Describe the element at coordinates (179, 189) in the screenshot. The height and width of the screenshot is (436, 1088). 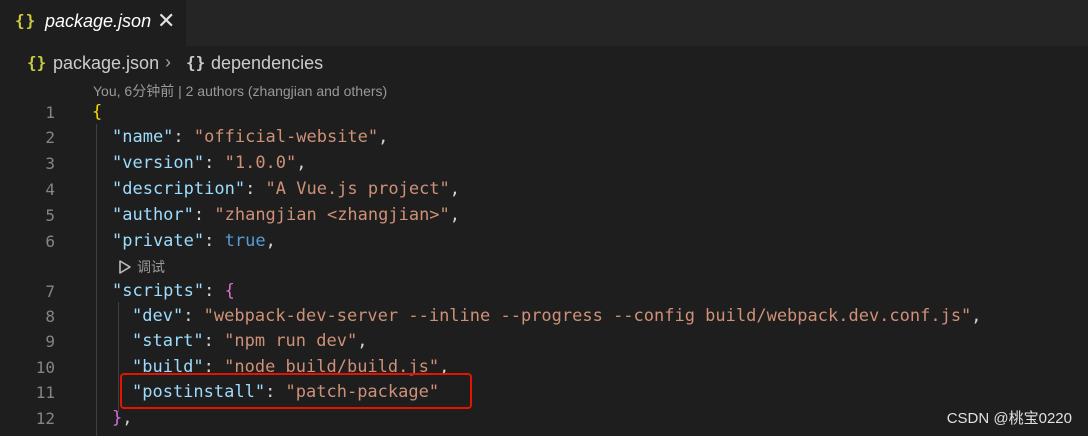
I see `json-key: "description"` at that location.